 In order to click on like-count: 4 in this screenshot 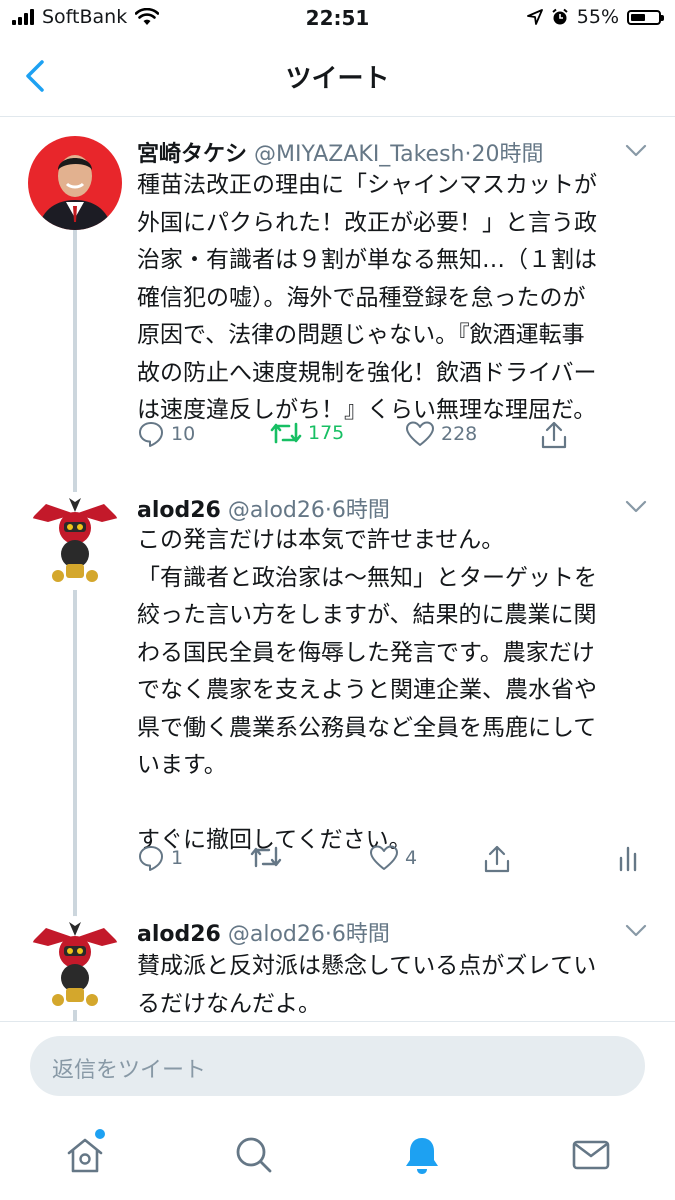, I will do `click(411, 858)`.